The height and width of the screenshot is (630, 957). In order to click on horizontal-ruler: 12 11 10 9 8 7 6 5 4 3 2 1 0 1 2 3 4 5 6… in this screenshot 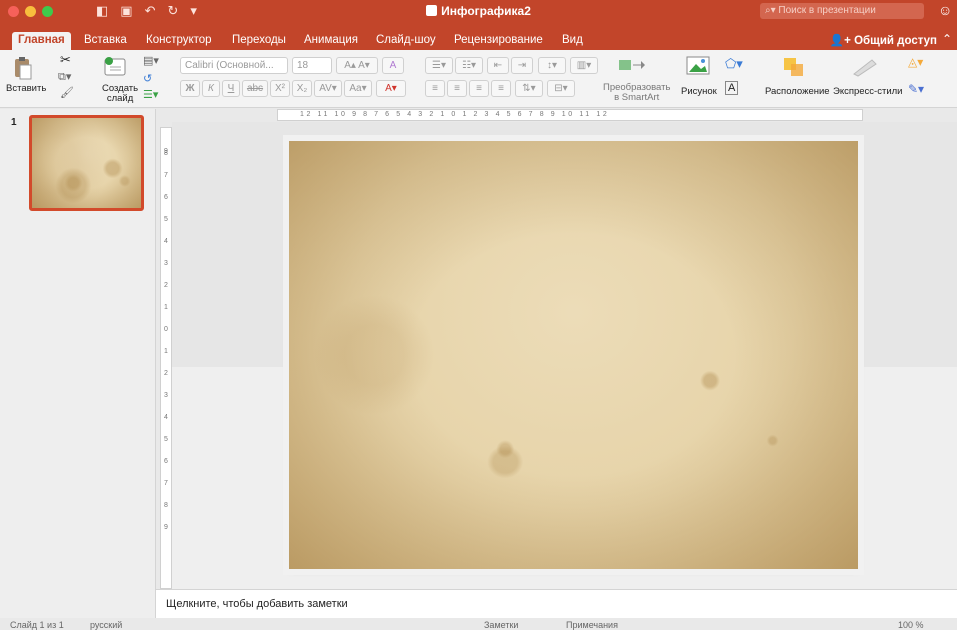, I will do `click(570, 115)`.